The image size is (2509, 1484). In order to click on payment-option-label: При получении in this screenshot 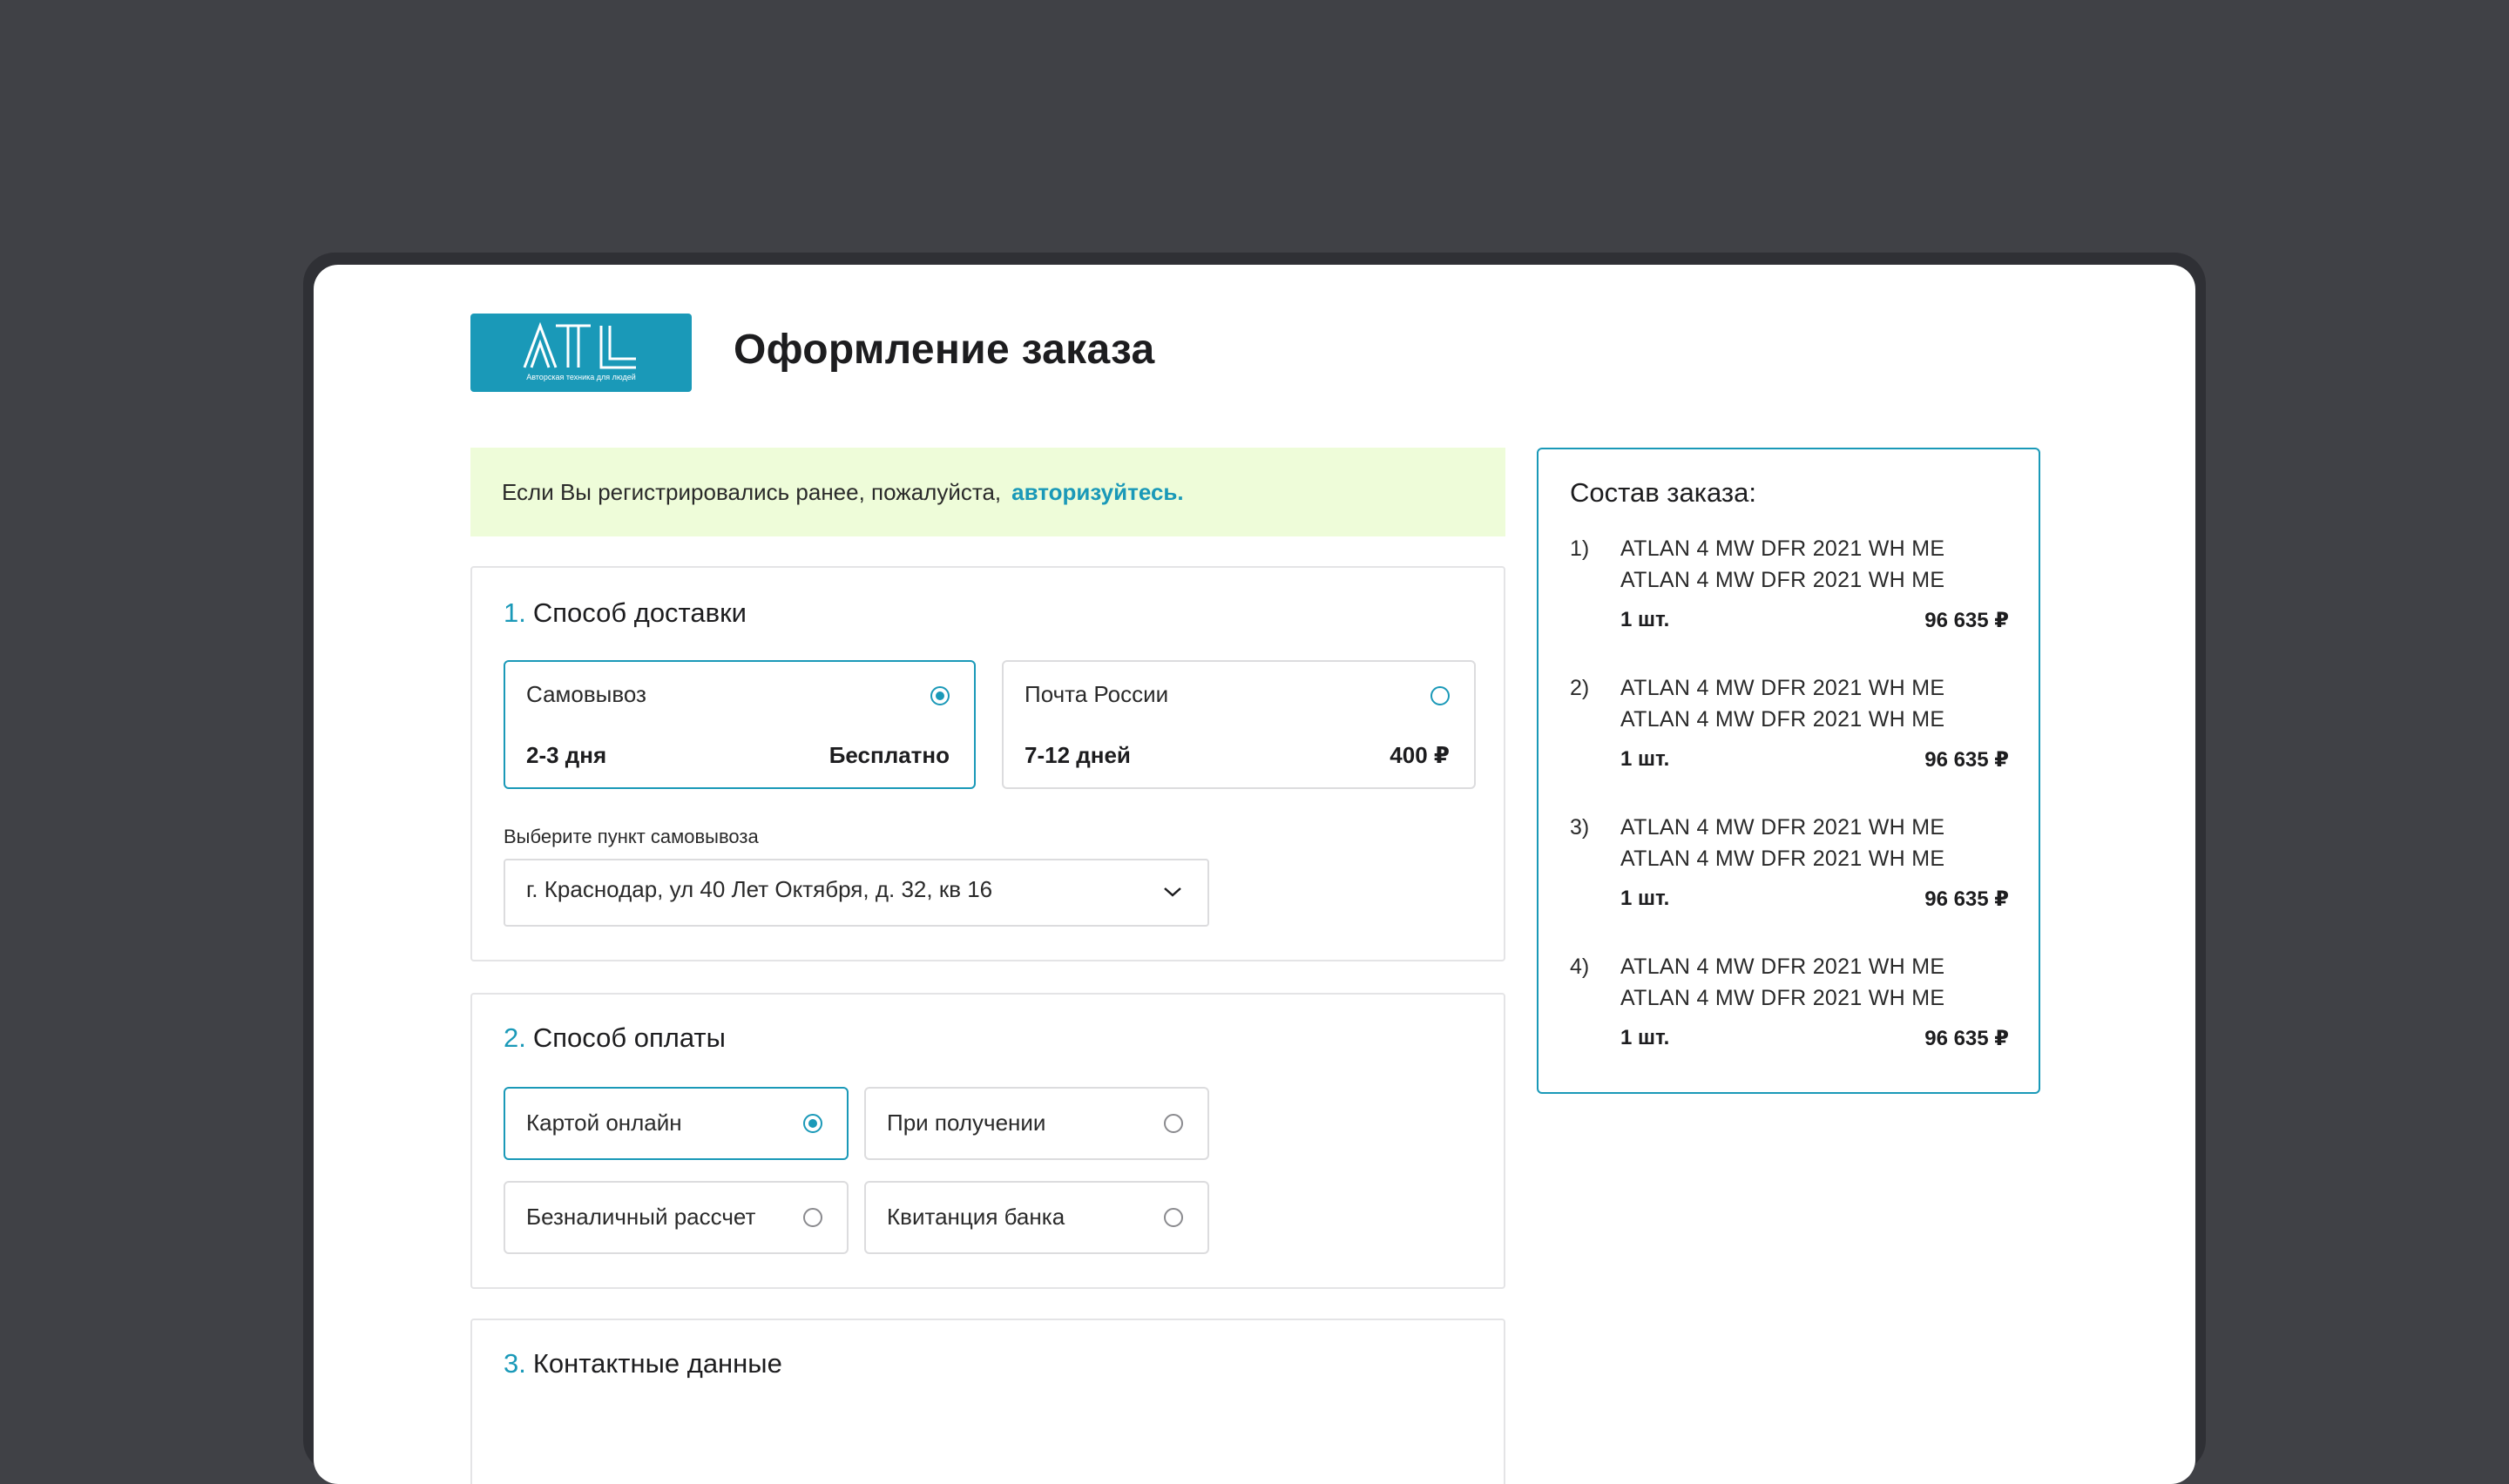, I will do `click(966, 1123)`.